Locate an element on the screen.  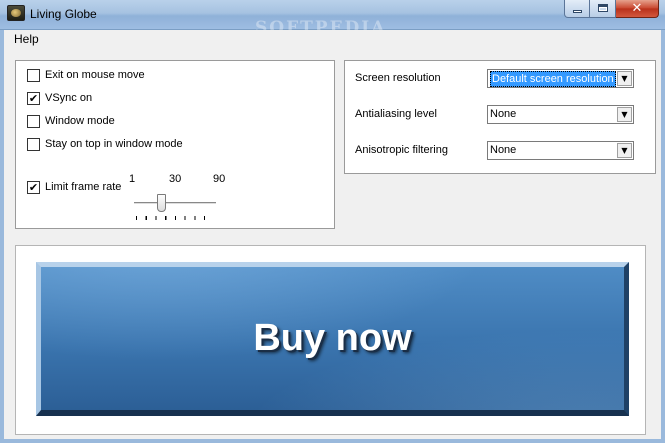
exit-on-mouse-move-label: Exit on mouse move is located at coordinates (95, 75).